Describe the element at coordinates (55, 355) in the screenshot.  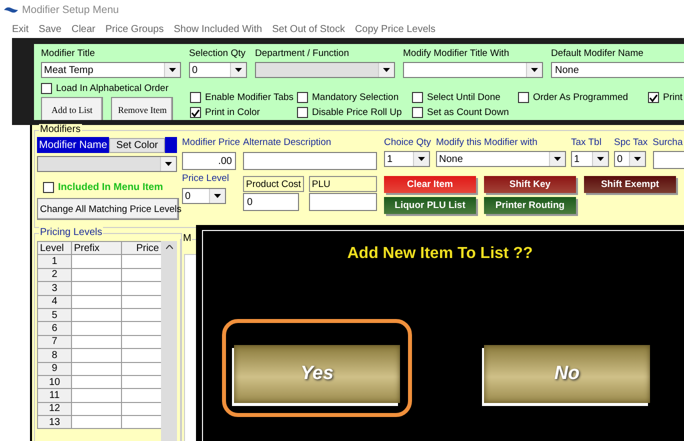
I see `table-cell: 8` at that location.